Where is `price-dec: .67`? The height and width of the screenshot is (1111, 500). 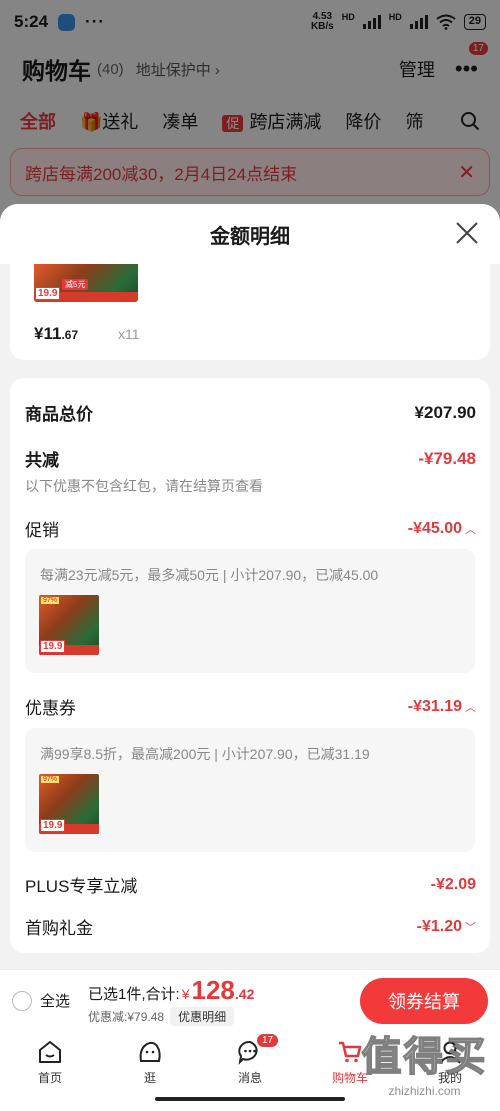 price-dec: .67 is located at coordinates (70, 335).